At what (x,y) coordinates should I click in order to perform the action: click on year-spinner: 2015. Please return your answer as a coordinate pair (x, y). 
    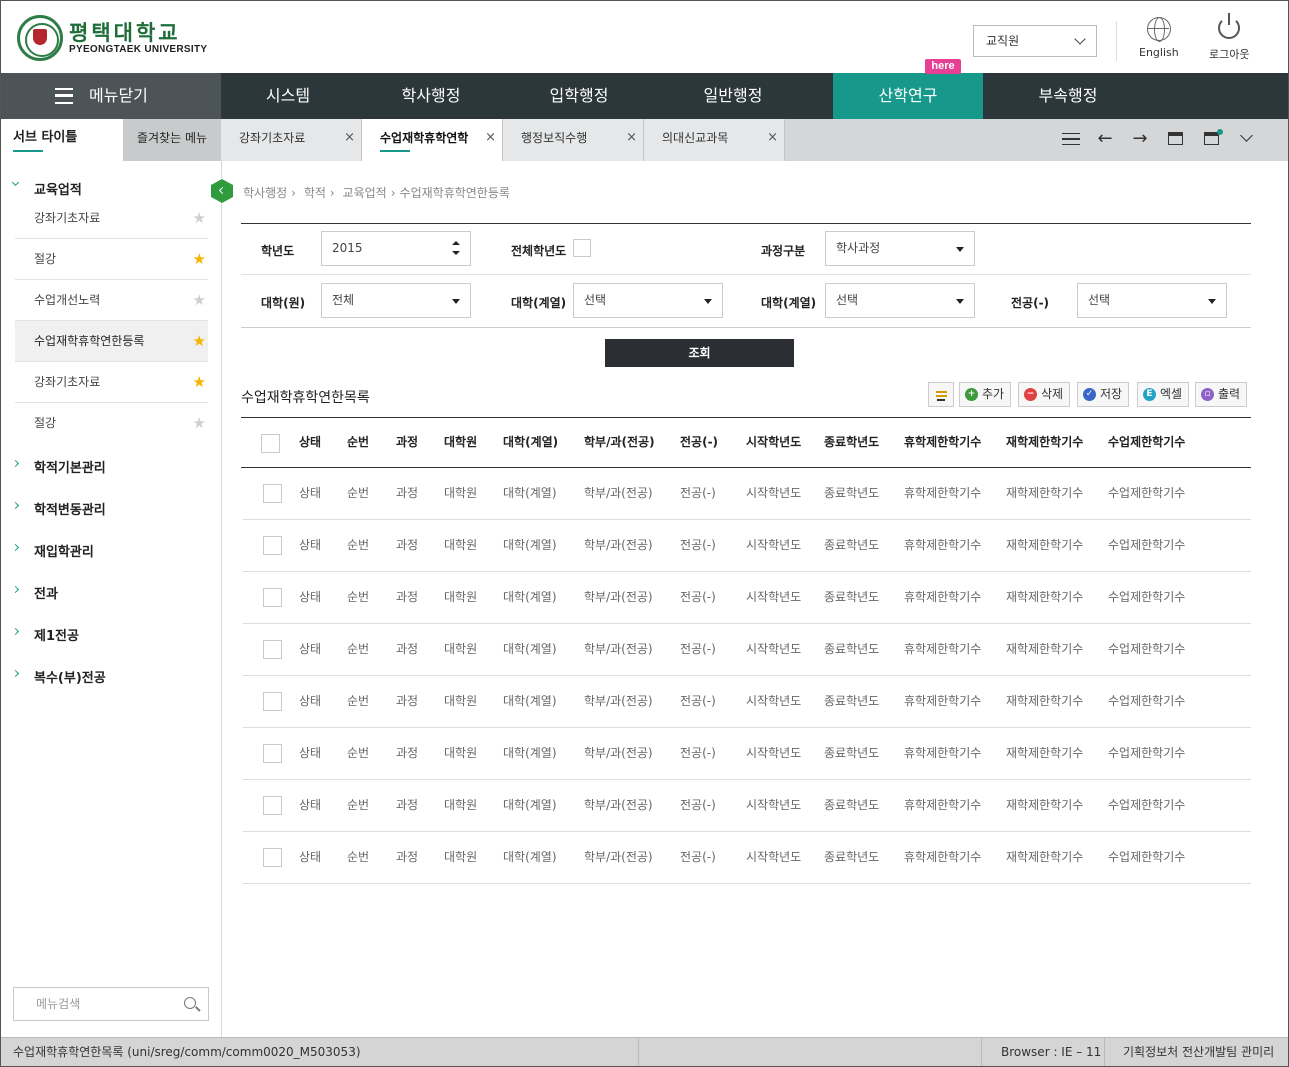
    Looking at the image, I should click on (396, 248).